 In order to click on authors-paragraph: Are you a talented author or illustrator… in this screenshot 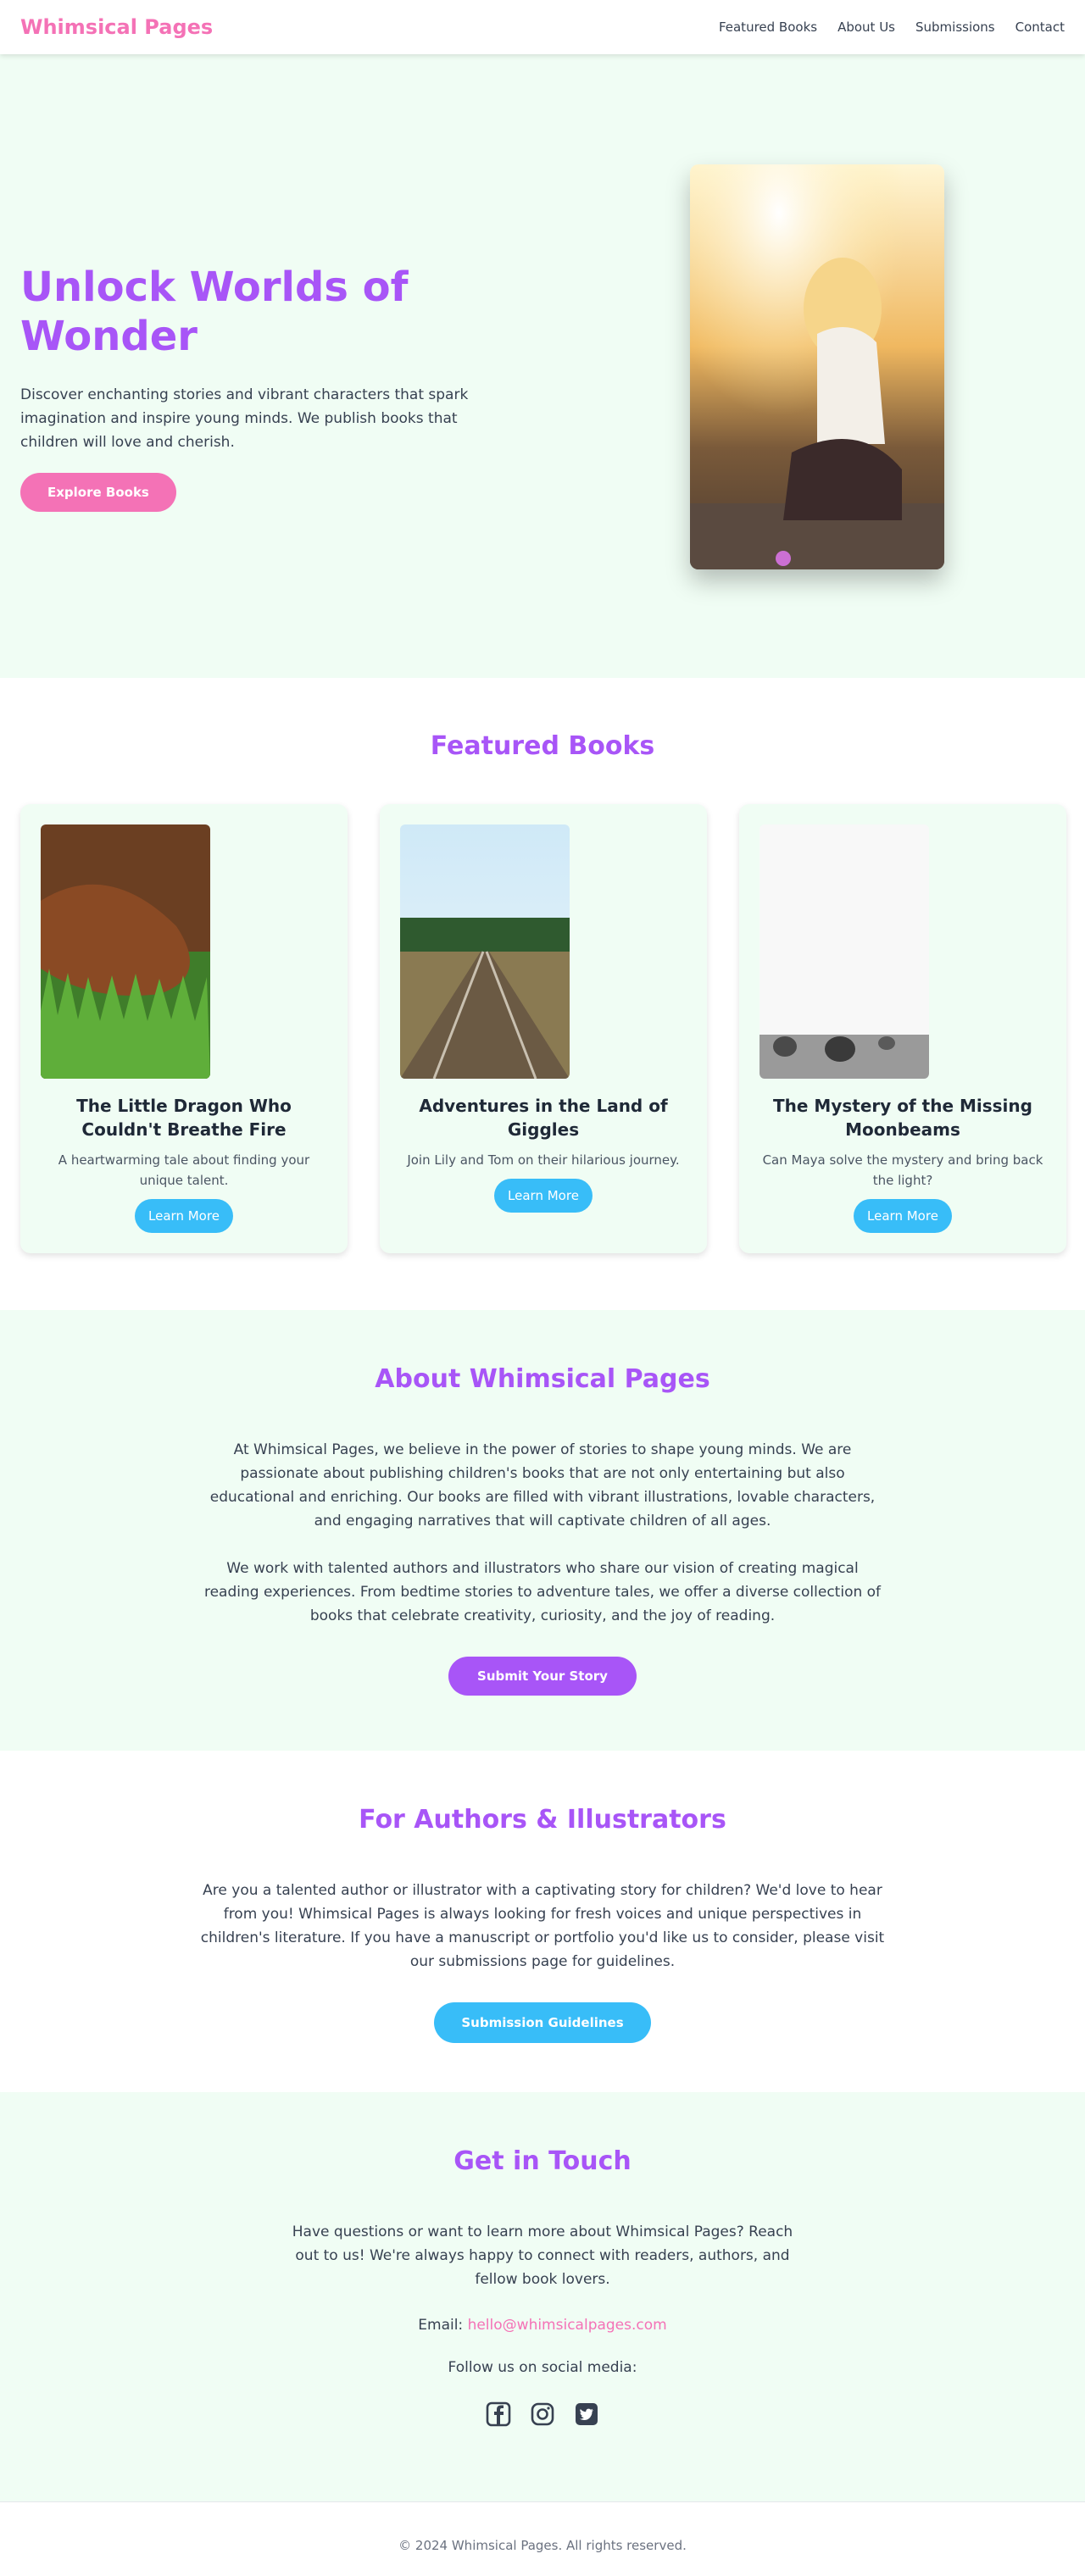, I will do `click(542, 1926)`.